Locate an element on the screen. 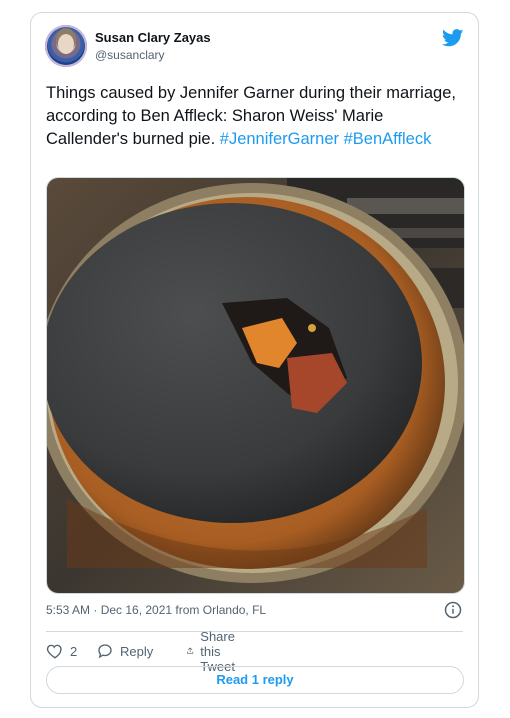 The image size is (510, 718). author-name: Susan Clary Zayas is located at coordinates (153, 37).